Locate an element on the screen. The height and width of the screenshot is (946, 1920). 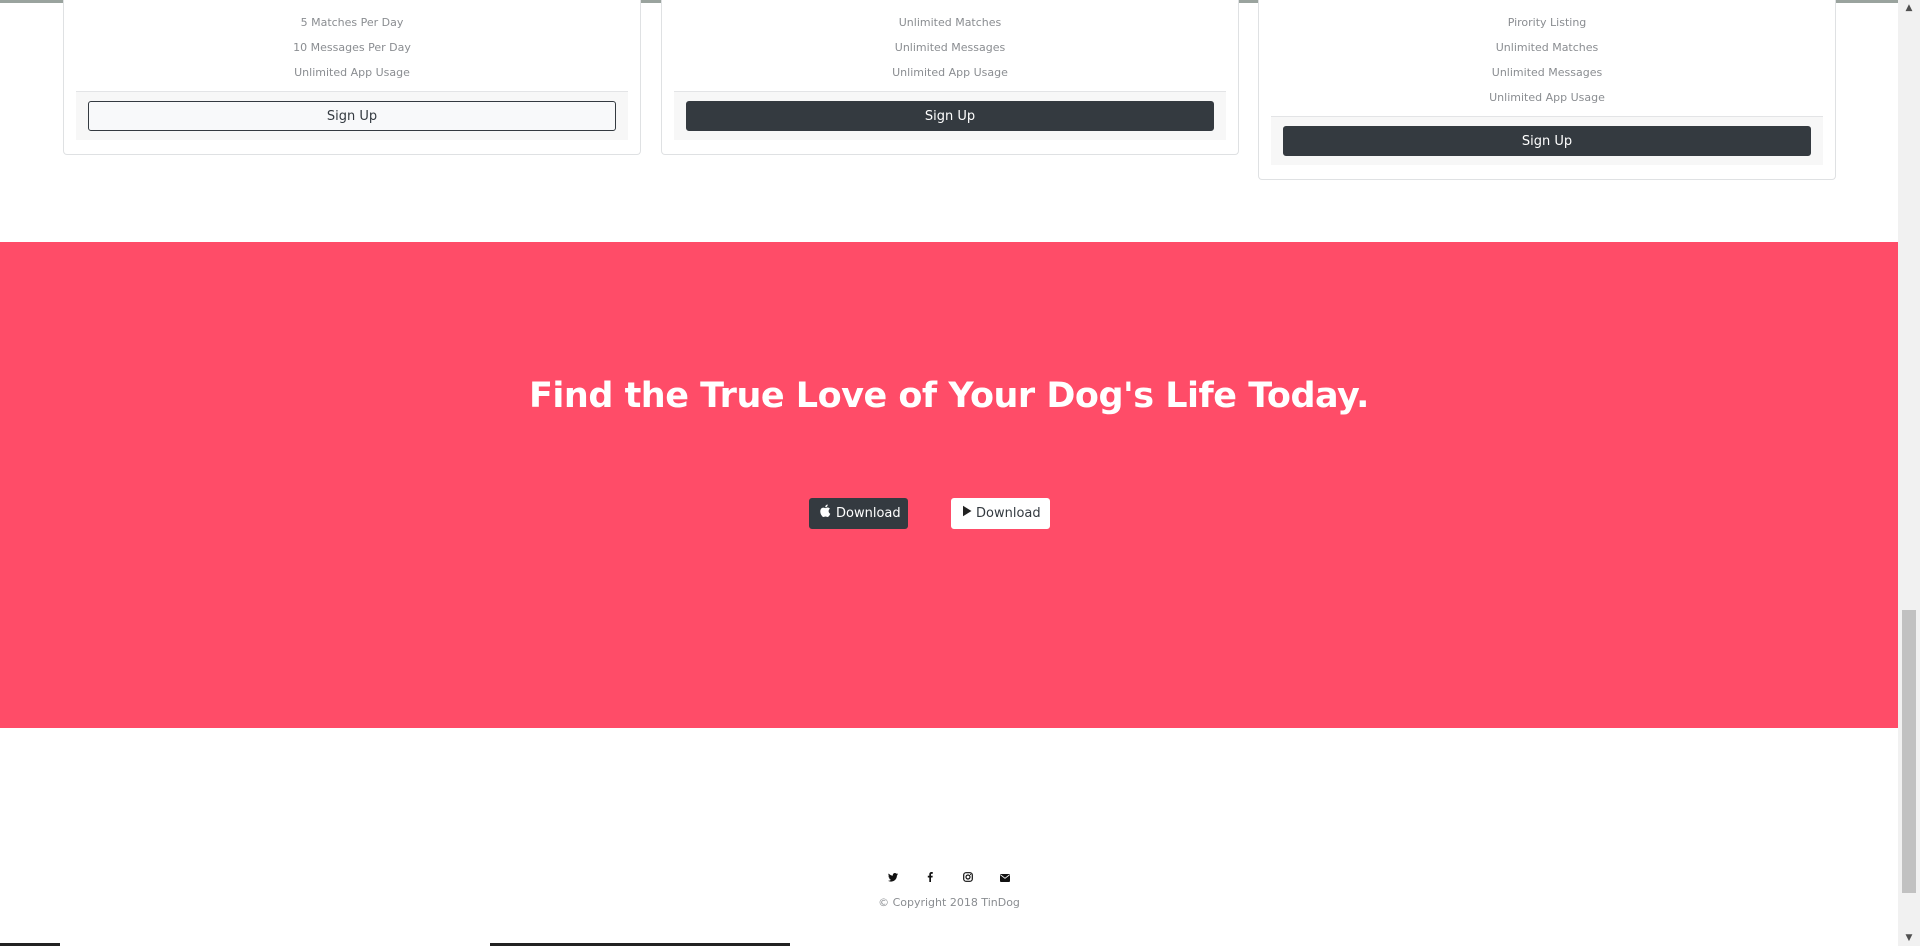
apple-icon is located at coordinates (826, 513).